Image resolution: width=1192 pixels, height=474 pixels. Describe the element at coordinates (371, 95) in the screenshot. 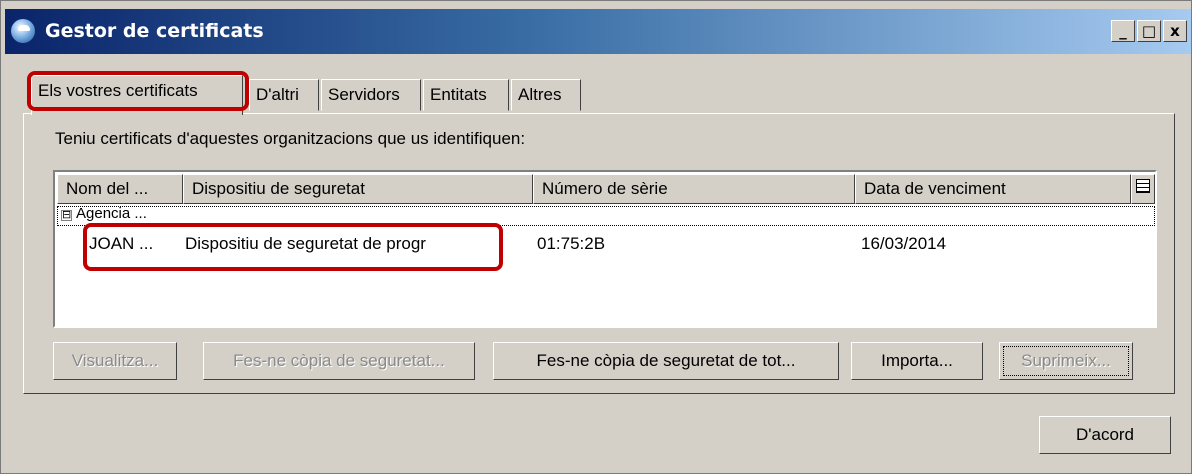

I see `tab-servers: Servidors` at that location.